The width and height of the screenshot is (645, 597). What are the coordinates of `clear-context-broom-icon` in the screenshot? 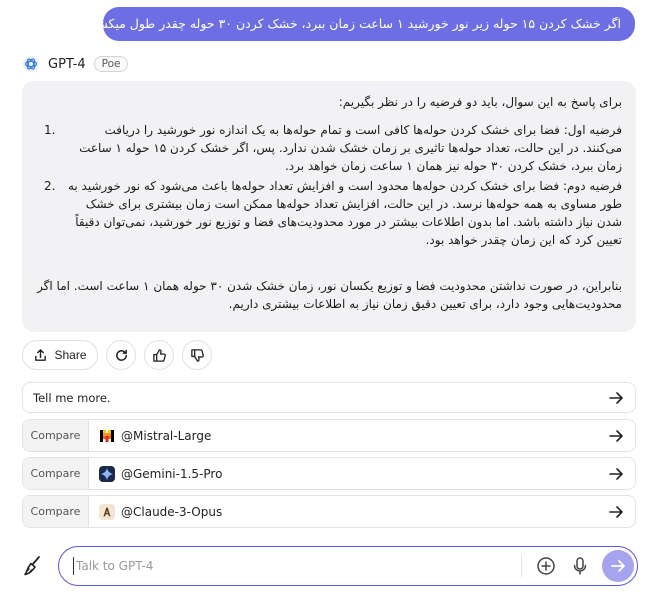 It's located at (33, 566).